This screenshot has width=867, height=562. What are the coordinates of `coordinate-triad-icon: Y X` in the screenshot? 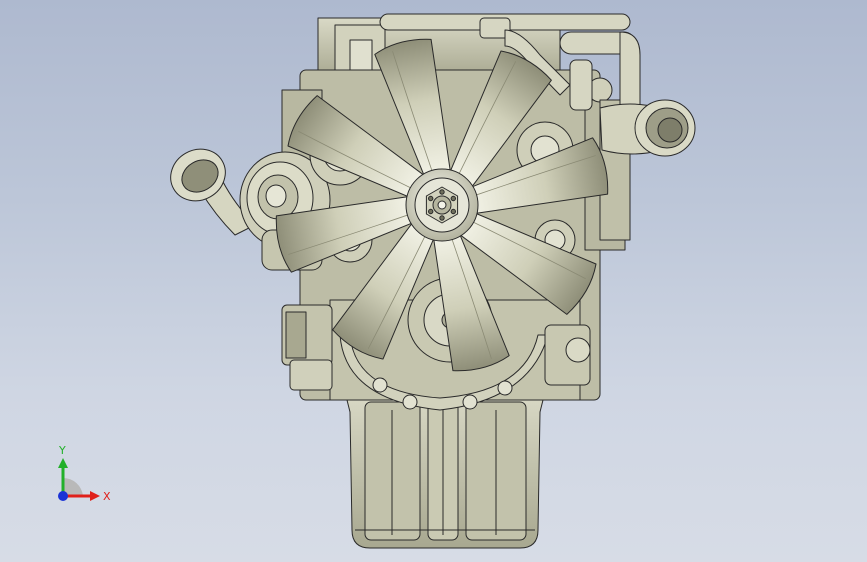 It's located at (84, 473).